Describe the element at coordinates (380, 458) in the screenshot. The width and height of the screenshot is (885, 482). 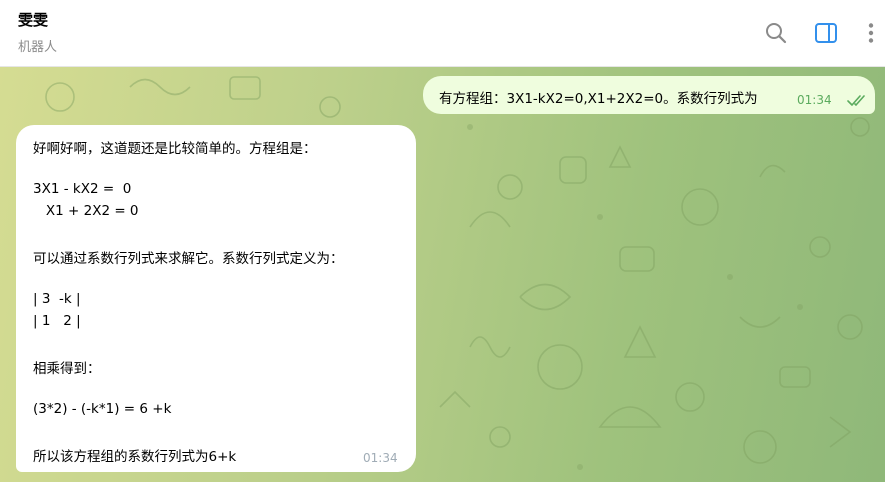
I see `incoming-message-time: 01:34` at that location.